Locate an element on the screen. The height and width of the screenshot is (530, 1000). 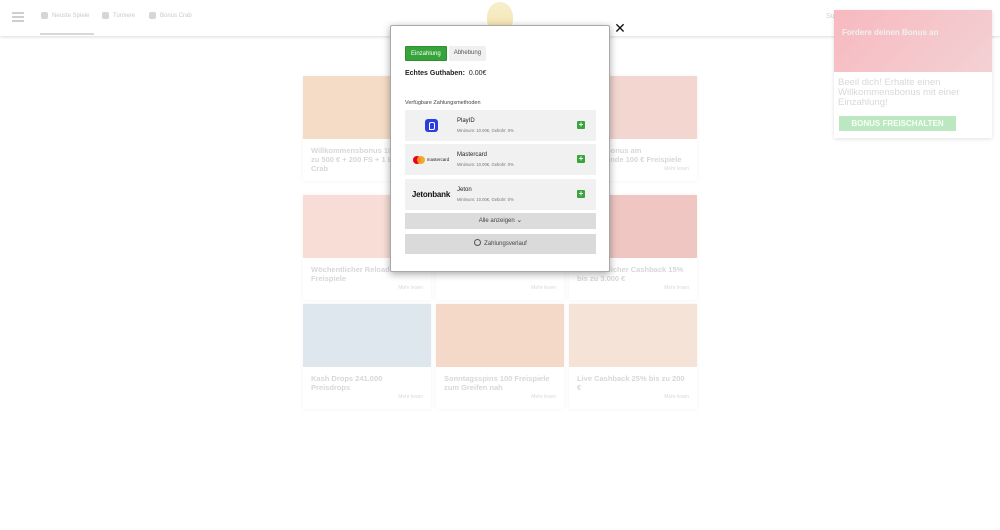
nav-item-tournaments: Turniere is located at coordinates (118, 15).